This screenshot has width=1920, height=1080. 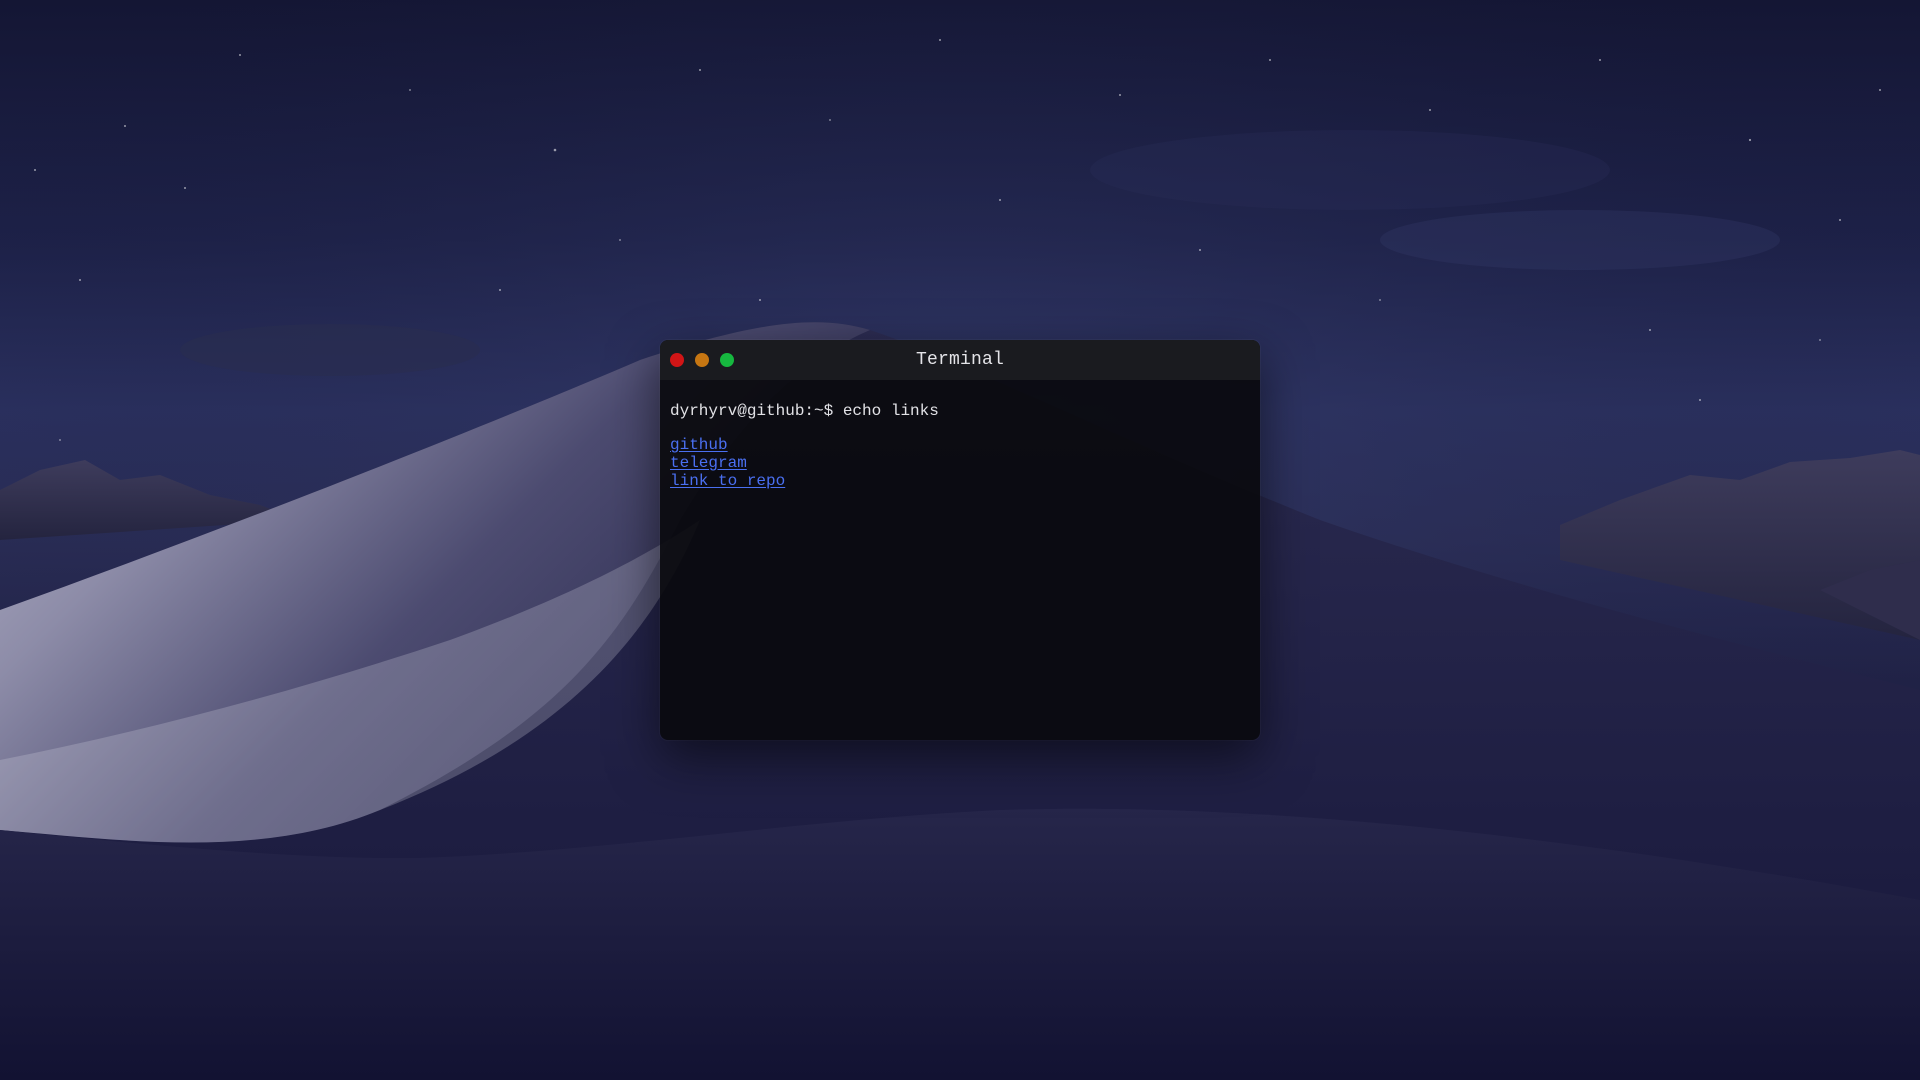 I want to click on link-to-repo: link to repo, so click(x=727, y=481).